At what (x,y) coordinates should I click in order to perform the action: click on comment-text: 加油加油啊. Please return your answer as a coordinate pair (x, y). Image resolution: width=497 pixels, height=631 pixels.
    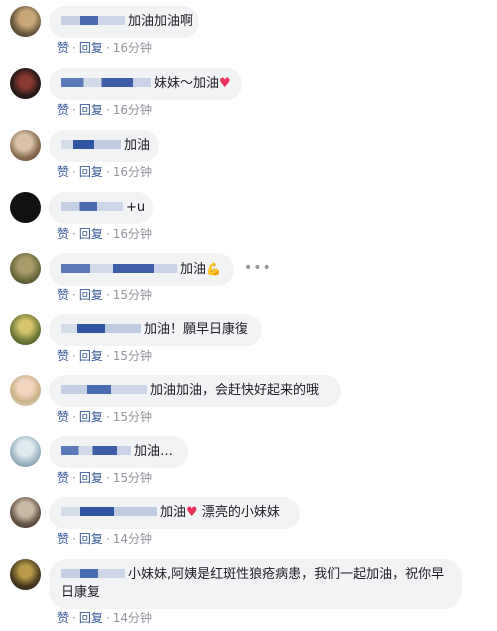
    Looking at the image, I should click on (161, 21).